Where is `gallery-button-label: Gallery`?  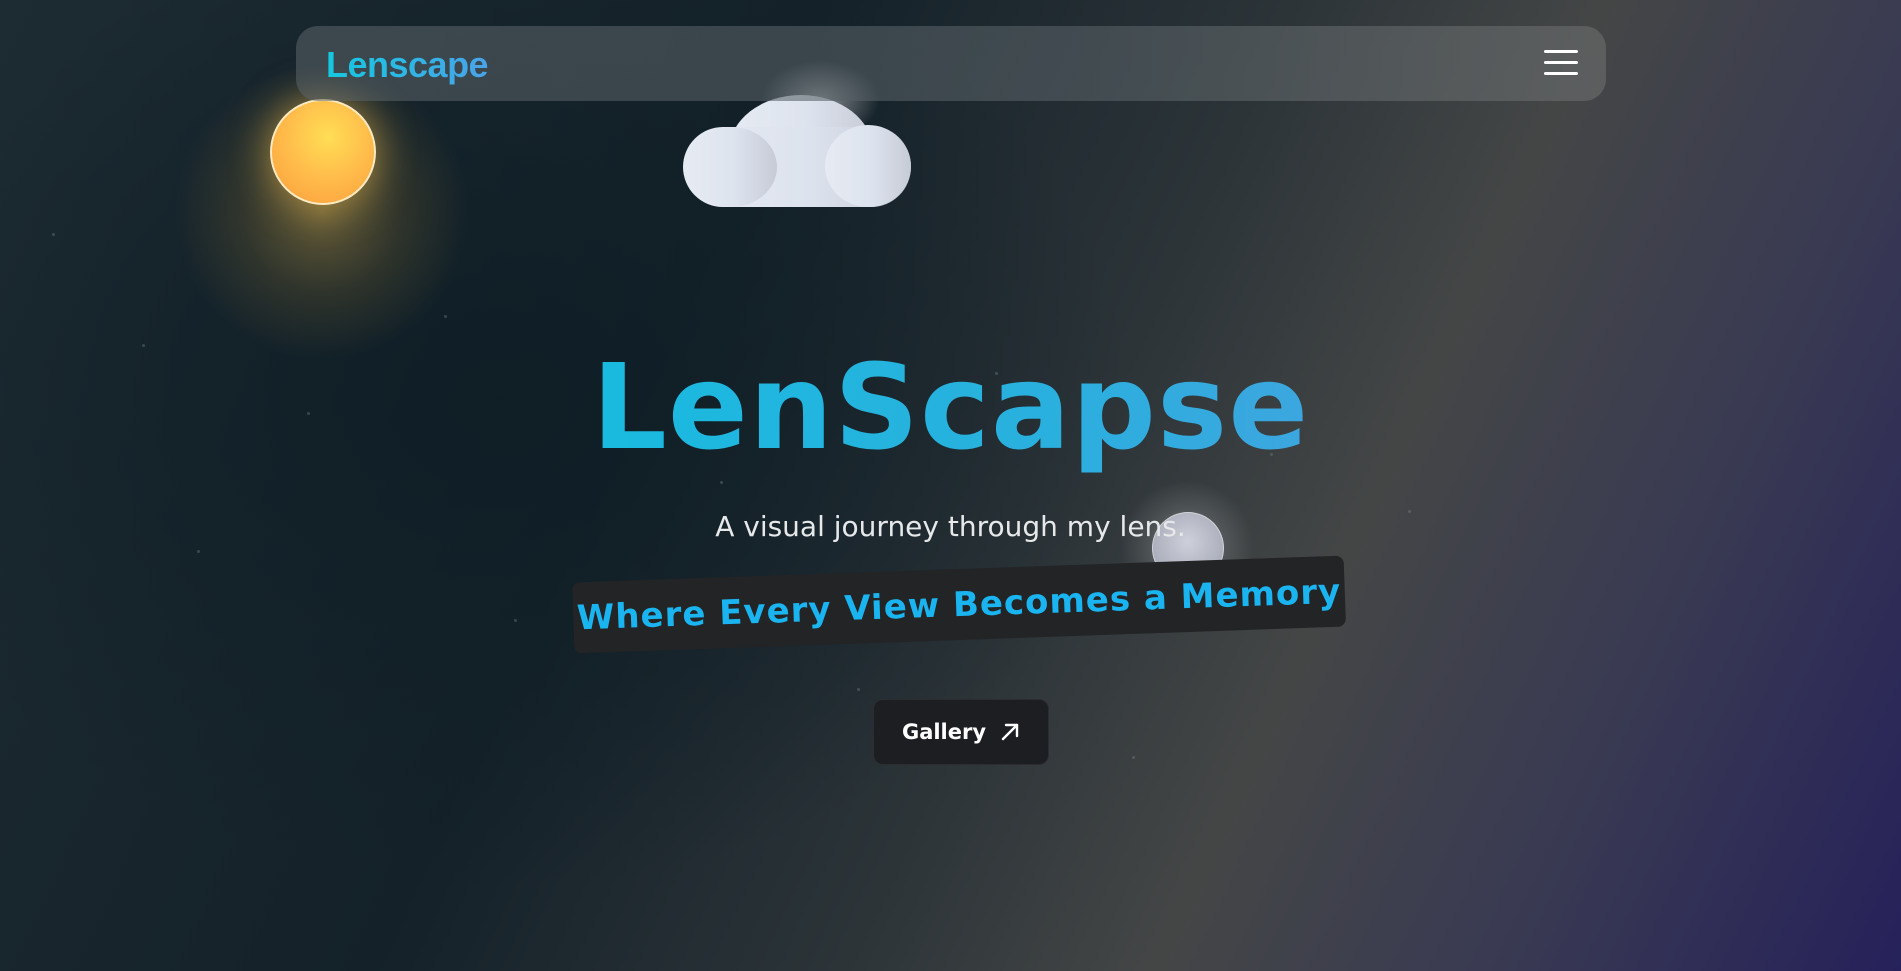
gallery-button-label: Gallery is located at coordinates (944, 732).